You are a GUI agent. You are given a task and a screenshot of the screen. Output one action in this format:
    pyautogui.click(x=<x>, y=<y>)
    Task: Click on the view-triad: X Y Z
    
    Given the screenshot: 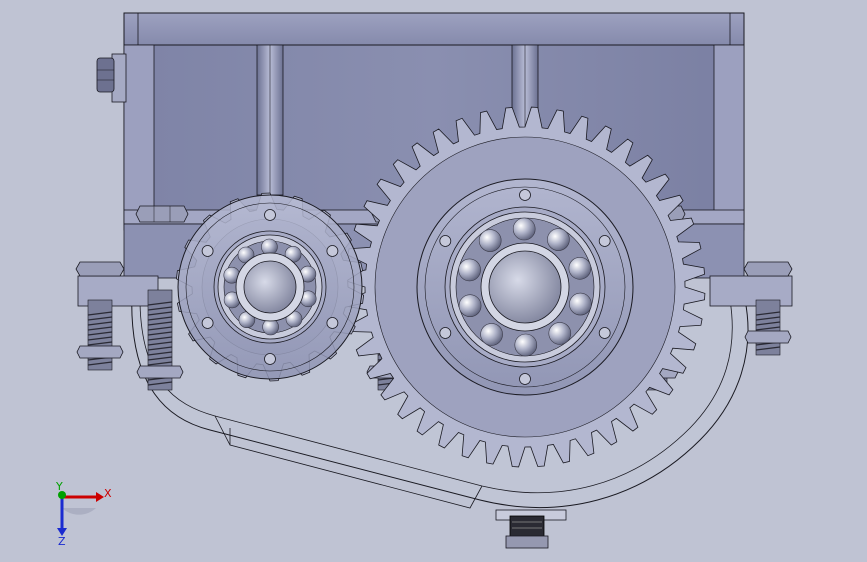 What is the action you would take?
    pyautogui.click(x=83, y=514)
    